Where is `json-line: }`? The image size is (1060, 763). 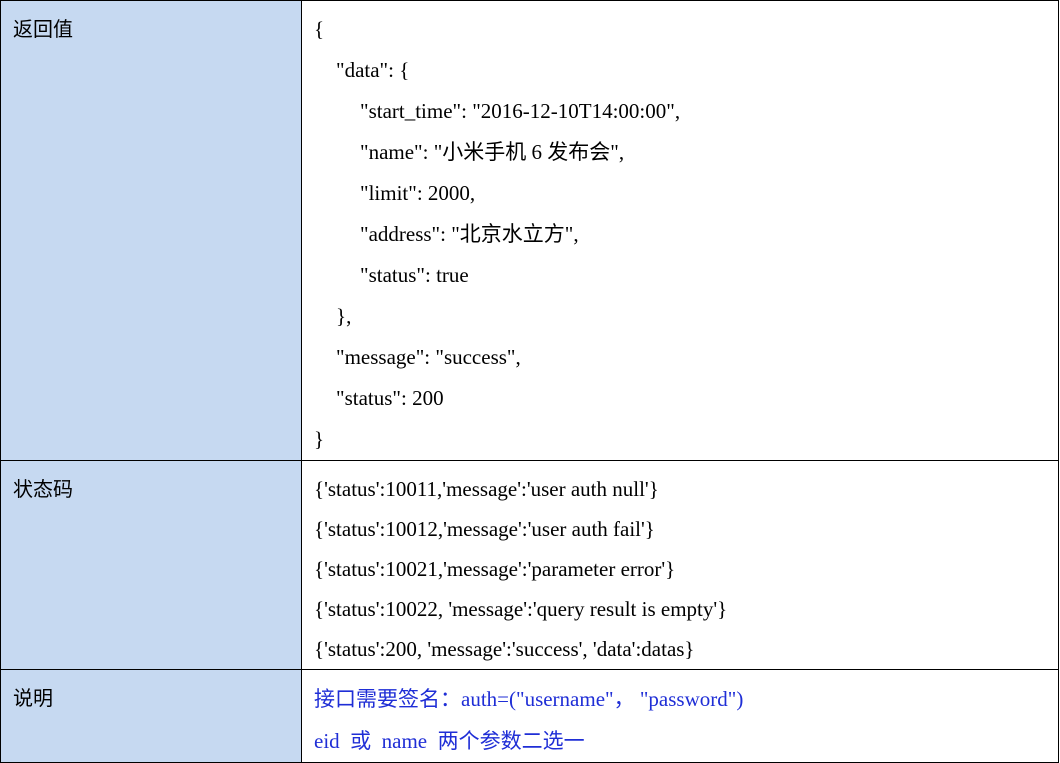 json-line: } is located at coordinates (319, 439).